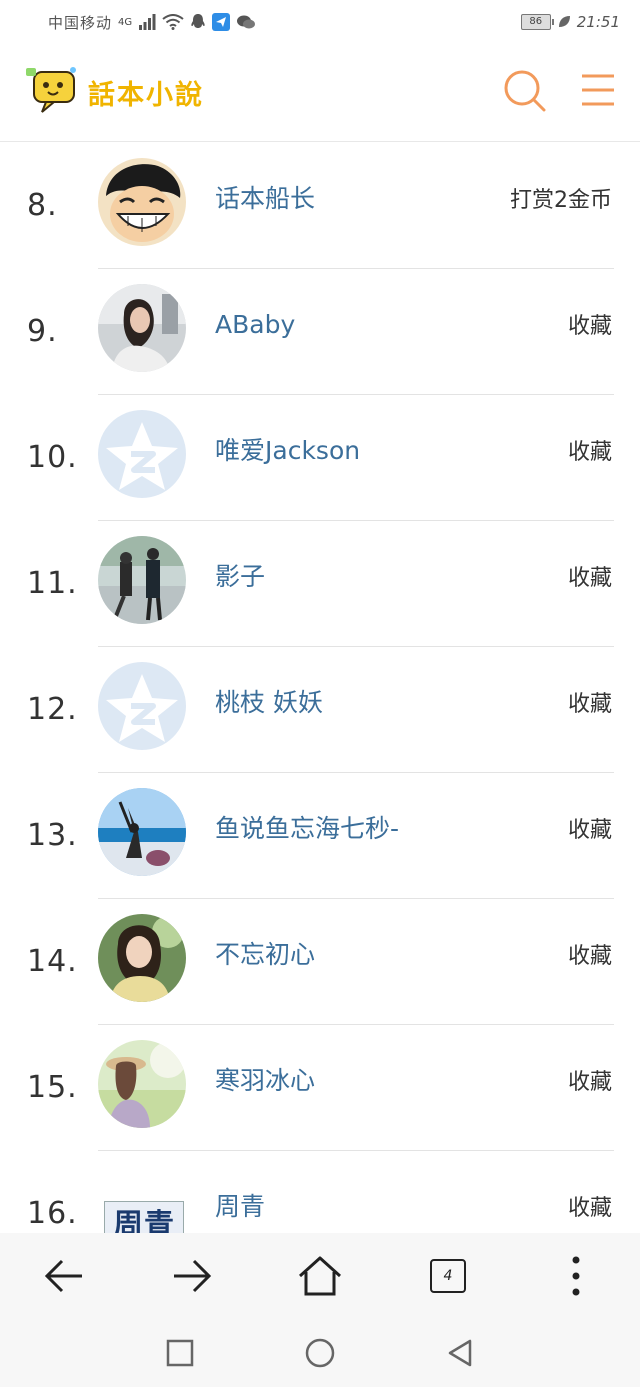  Describe the element at coordinates (246, 22) in the screenshot. I see `wechat-icon` at that location.